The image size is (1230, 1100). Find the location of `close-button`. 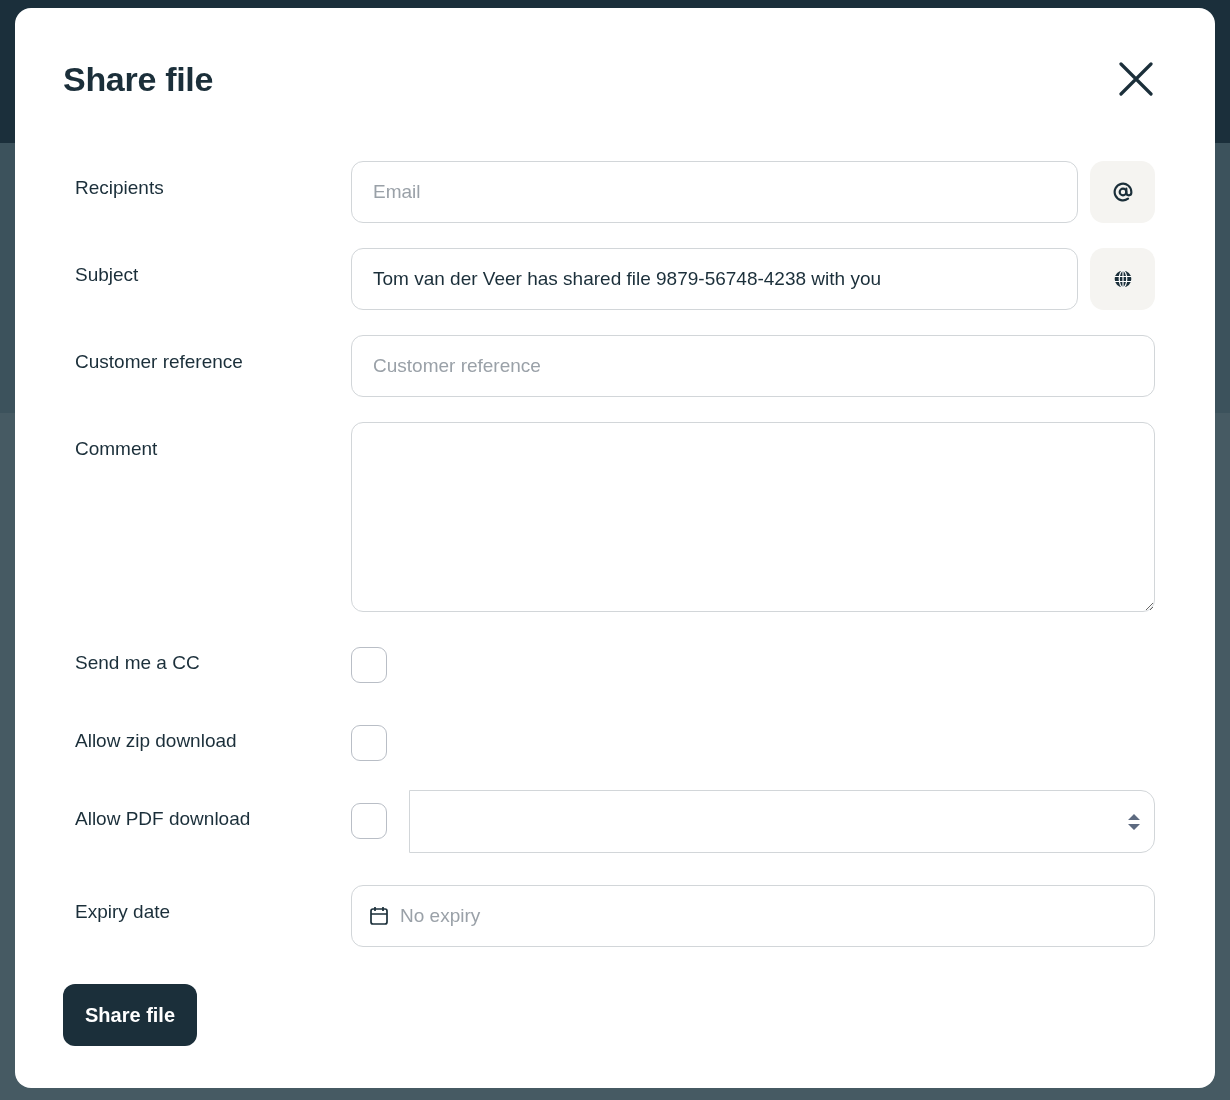

close-button is located at coordinates (1136, 79).